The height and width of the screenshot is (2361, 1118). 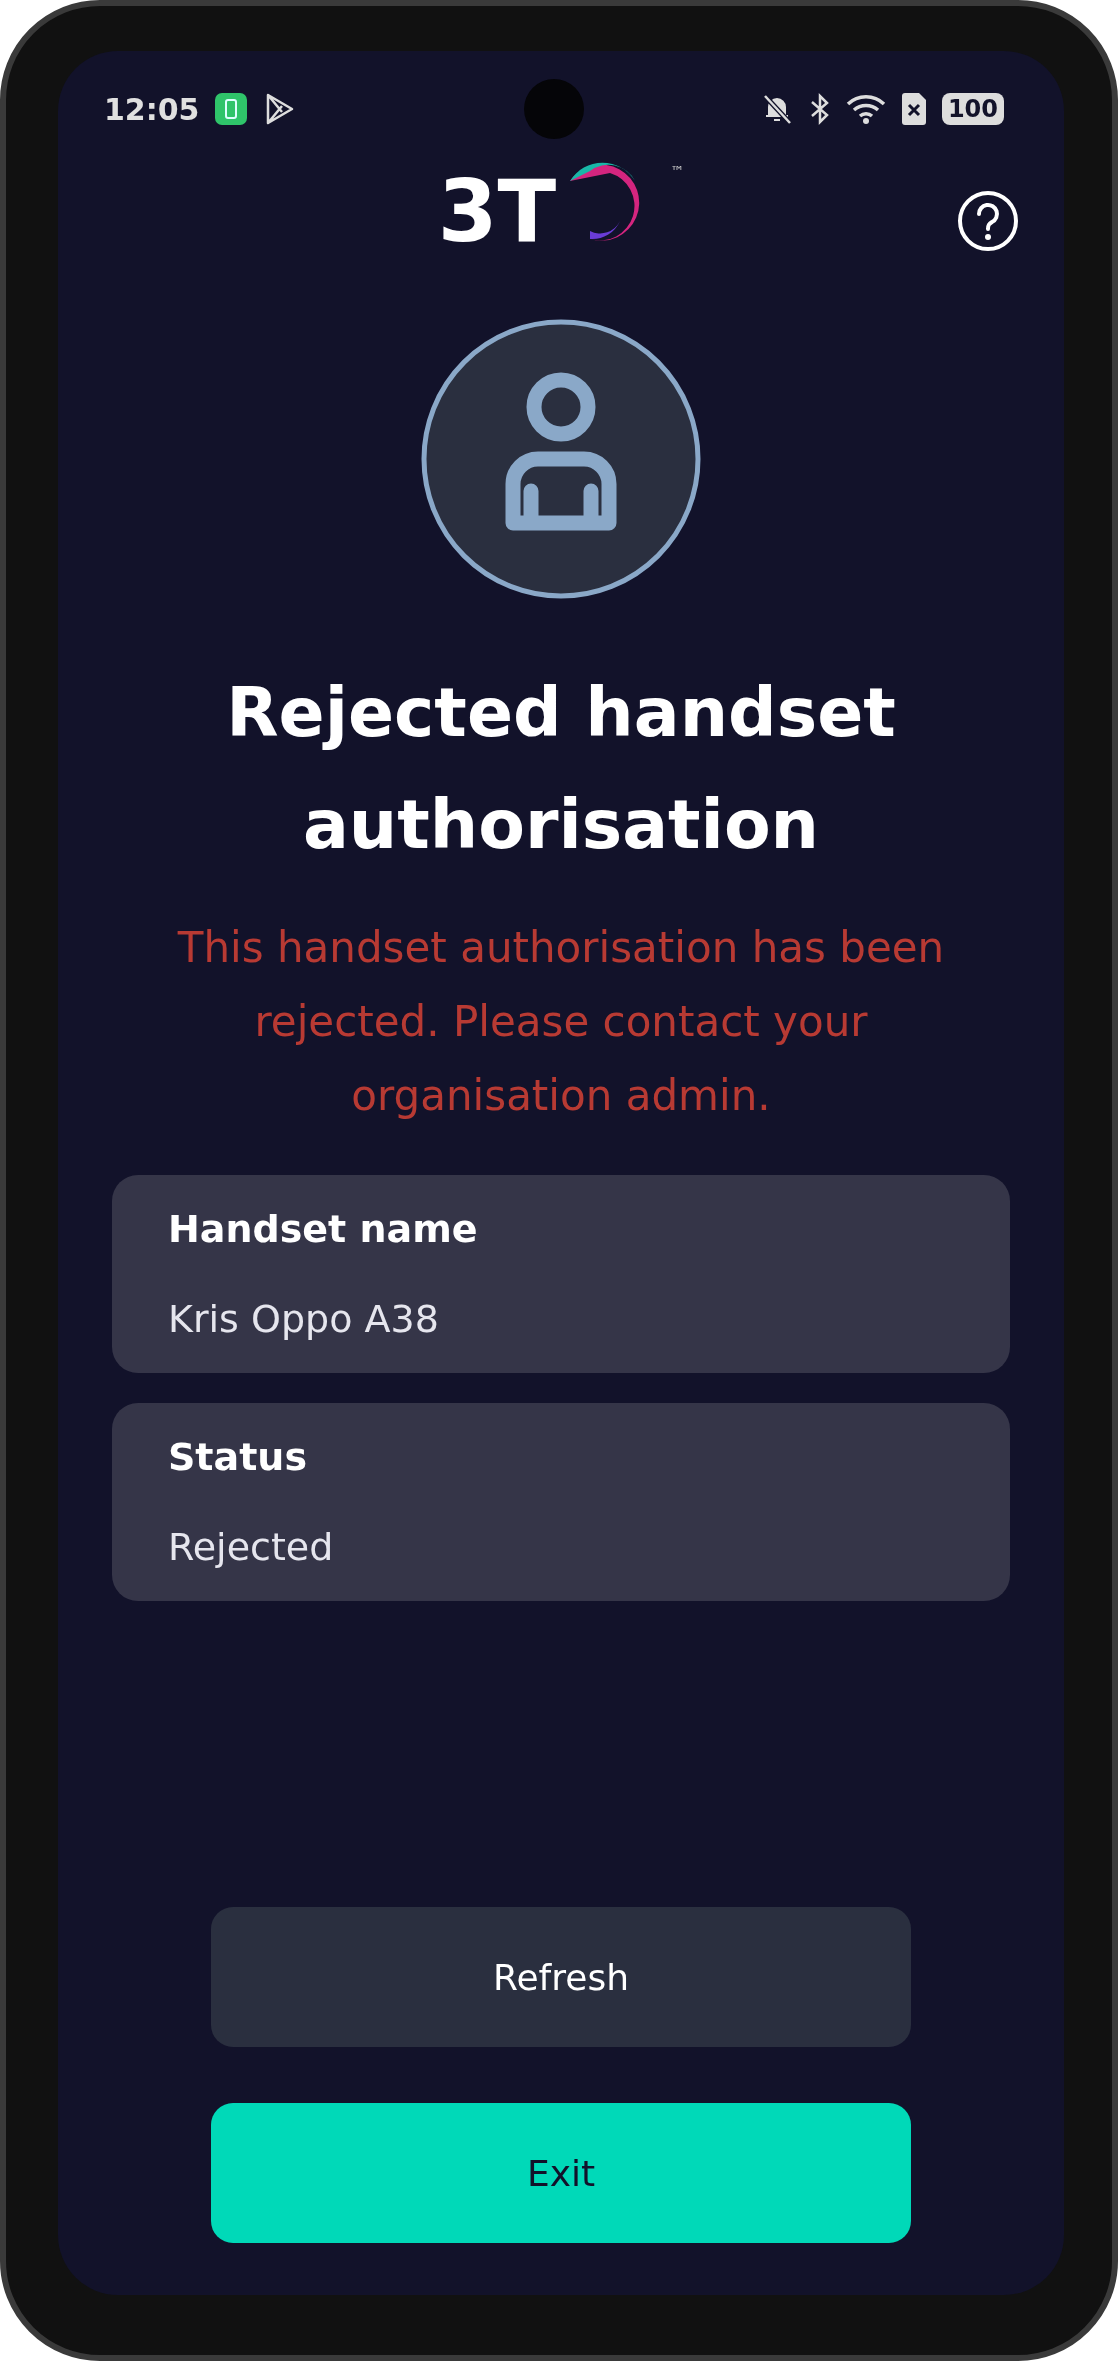 What do you see at coordinates (304, 1319) in the screenshot?
I see `field-value: Kris Oppo A38` at bounding box center [304, 1319].